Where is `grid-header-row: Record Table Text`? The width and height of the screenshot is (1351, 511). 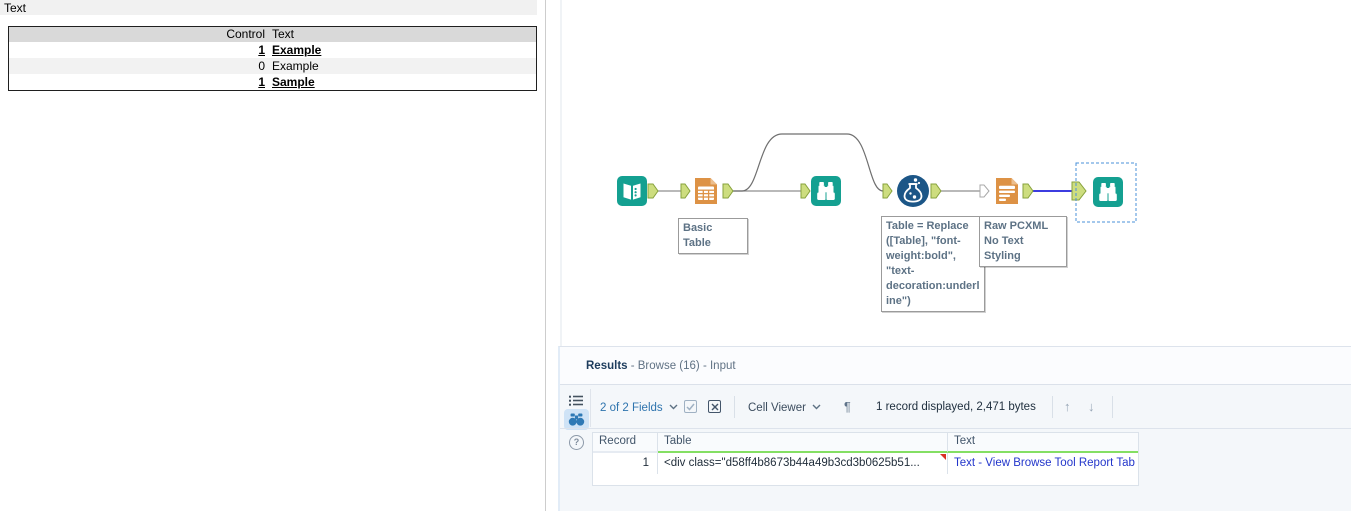 grid-header-row: Record Table Text is located at coordinates (865, 443).